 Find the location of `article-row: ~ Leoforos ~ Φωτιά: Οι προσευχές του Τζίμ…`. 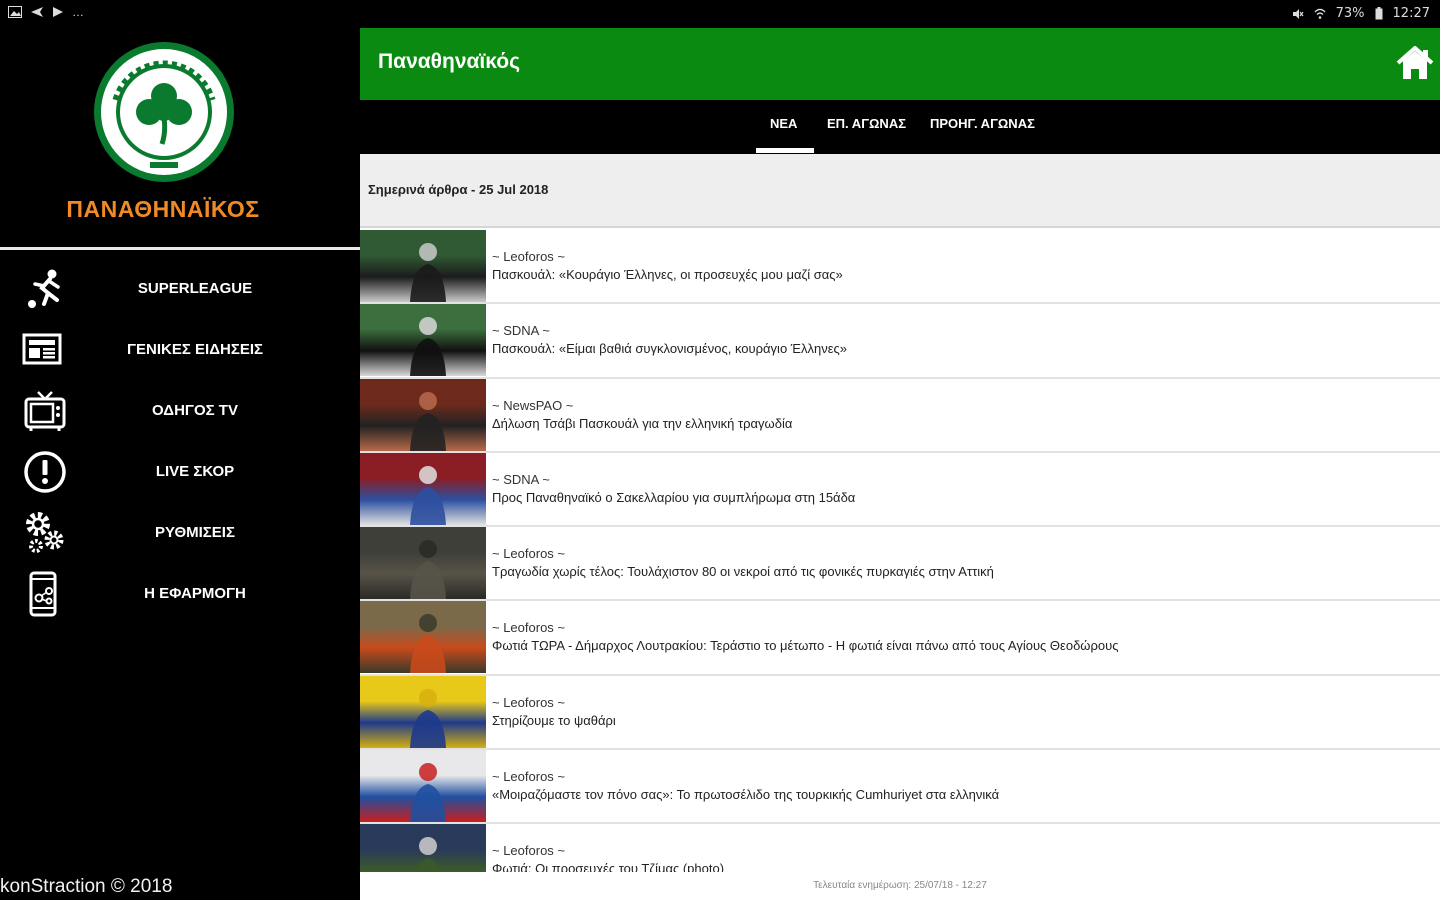

article-row: ~ Leoforos ~ Φωτιά: Οι προσευχές του Τζίμ… is located at coordinates (900, 848).